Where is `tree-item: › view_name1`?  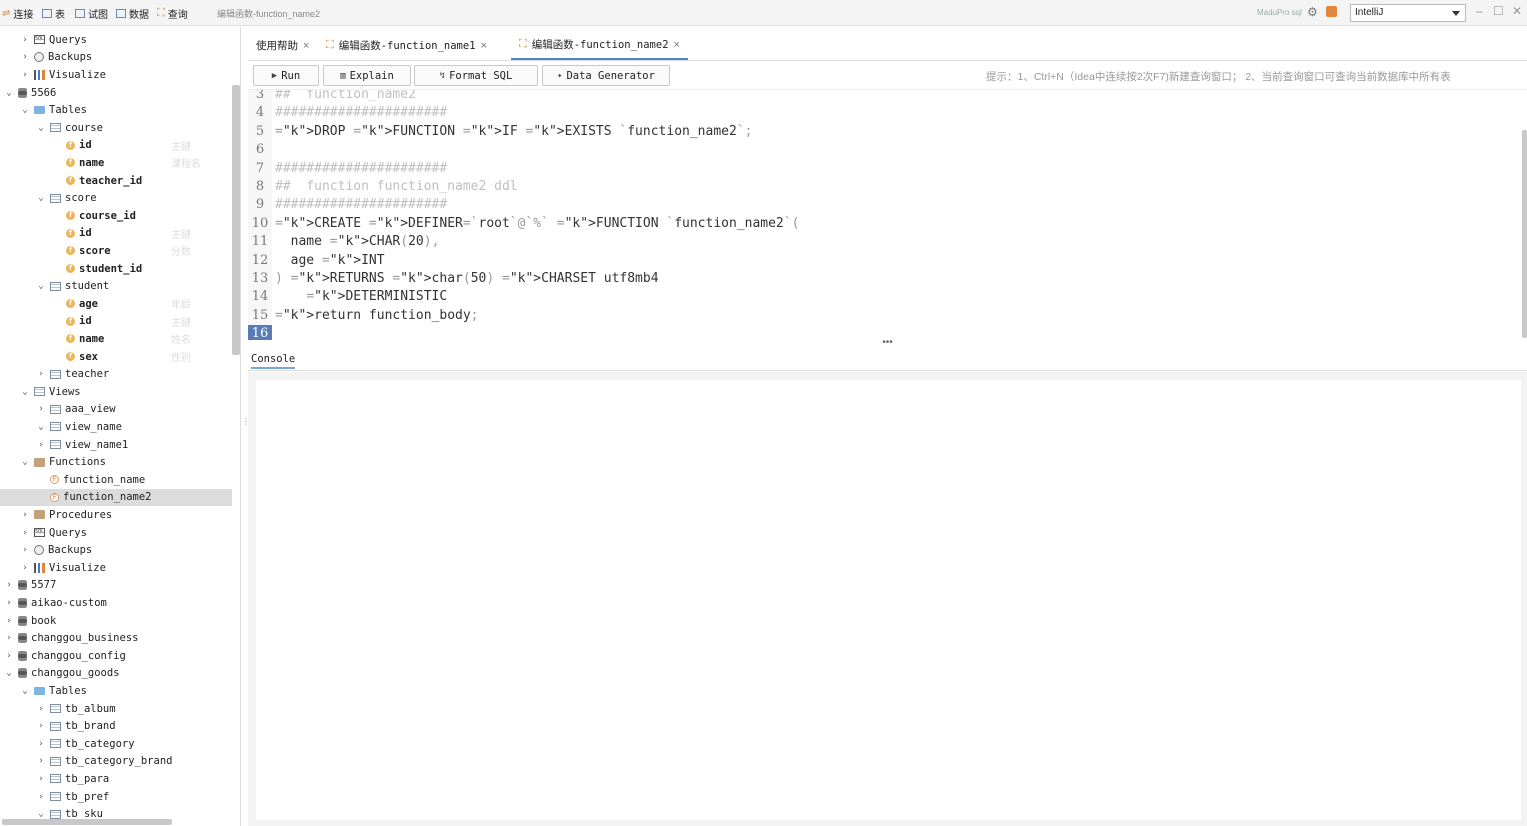
tree-item: › view_name1 is located at coordinates (116, 445).